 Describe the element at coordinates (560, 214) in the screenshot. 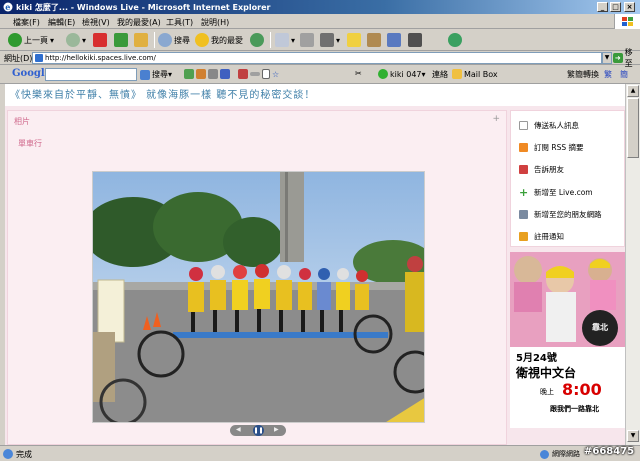

I see `add-network-link: 新增至您的朋友網路` at that location.